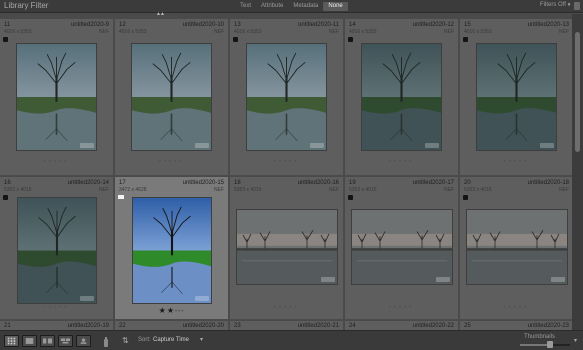 The width and height of the screenshot is (583, 350). What do you see at coordinates (555, 5) in the screenshot?
I see `filters-preset-dropdown: Filters Off ♦` at bounding box center [555, 5].